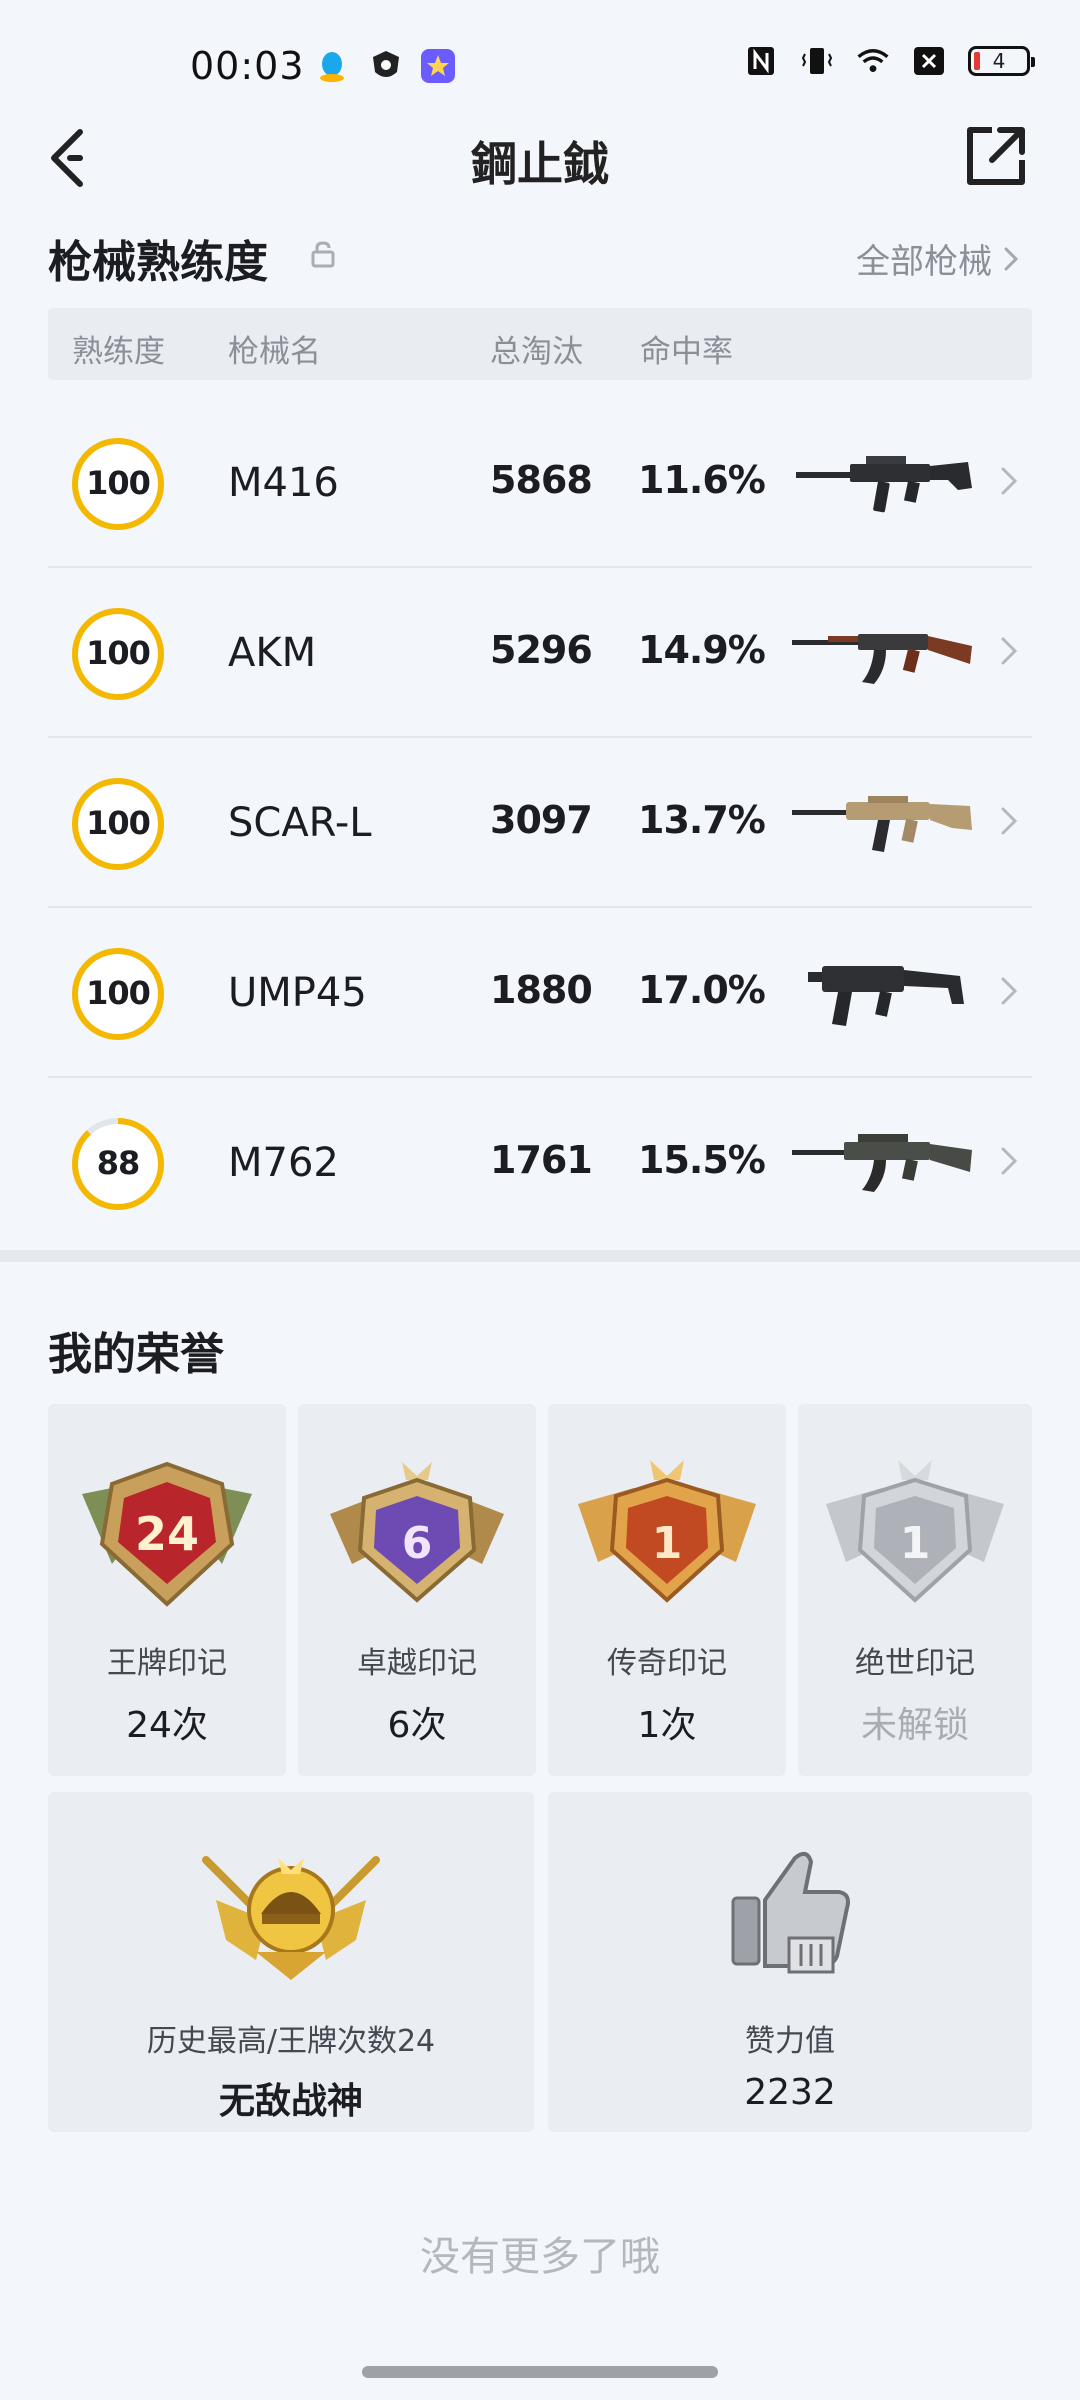 Image resolution: width=1080 pixels, height=2400 pixels. Describe the element at coordinates (915, 1543) in the screenshot. I see `peerless-badge-number: 1` at that location.